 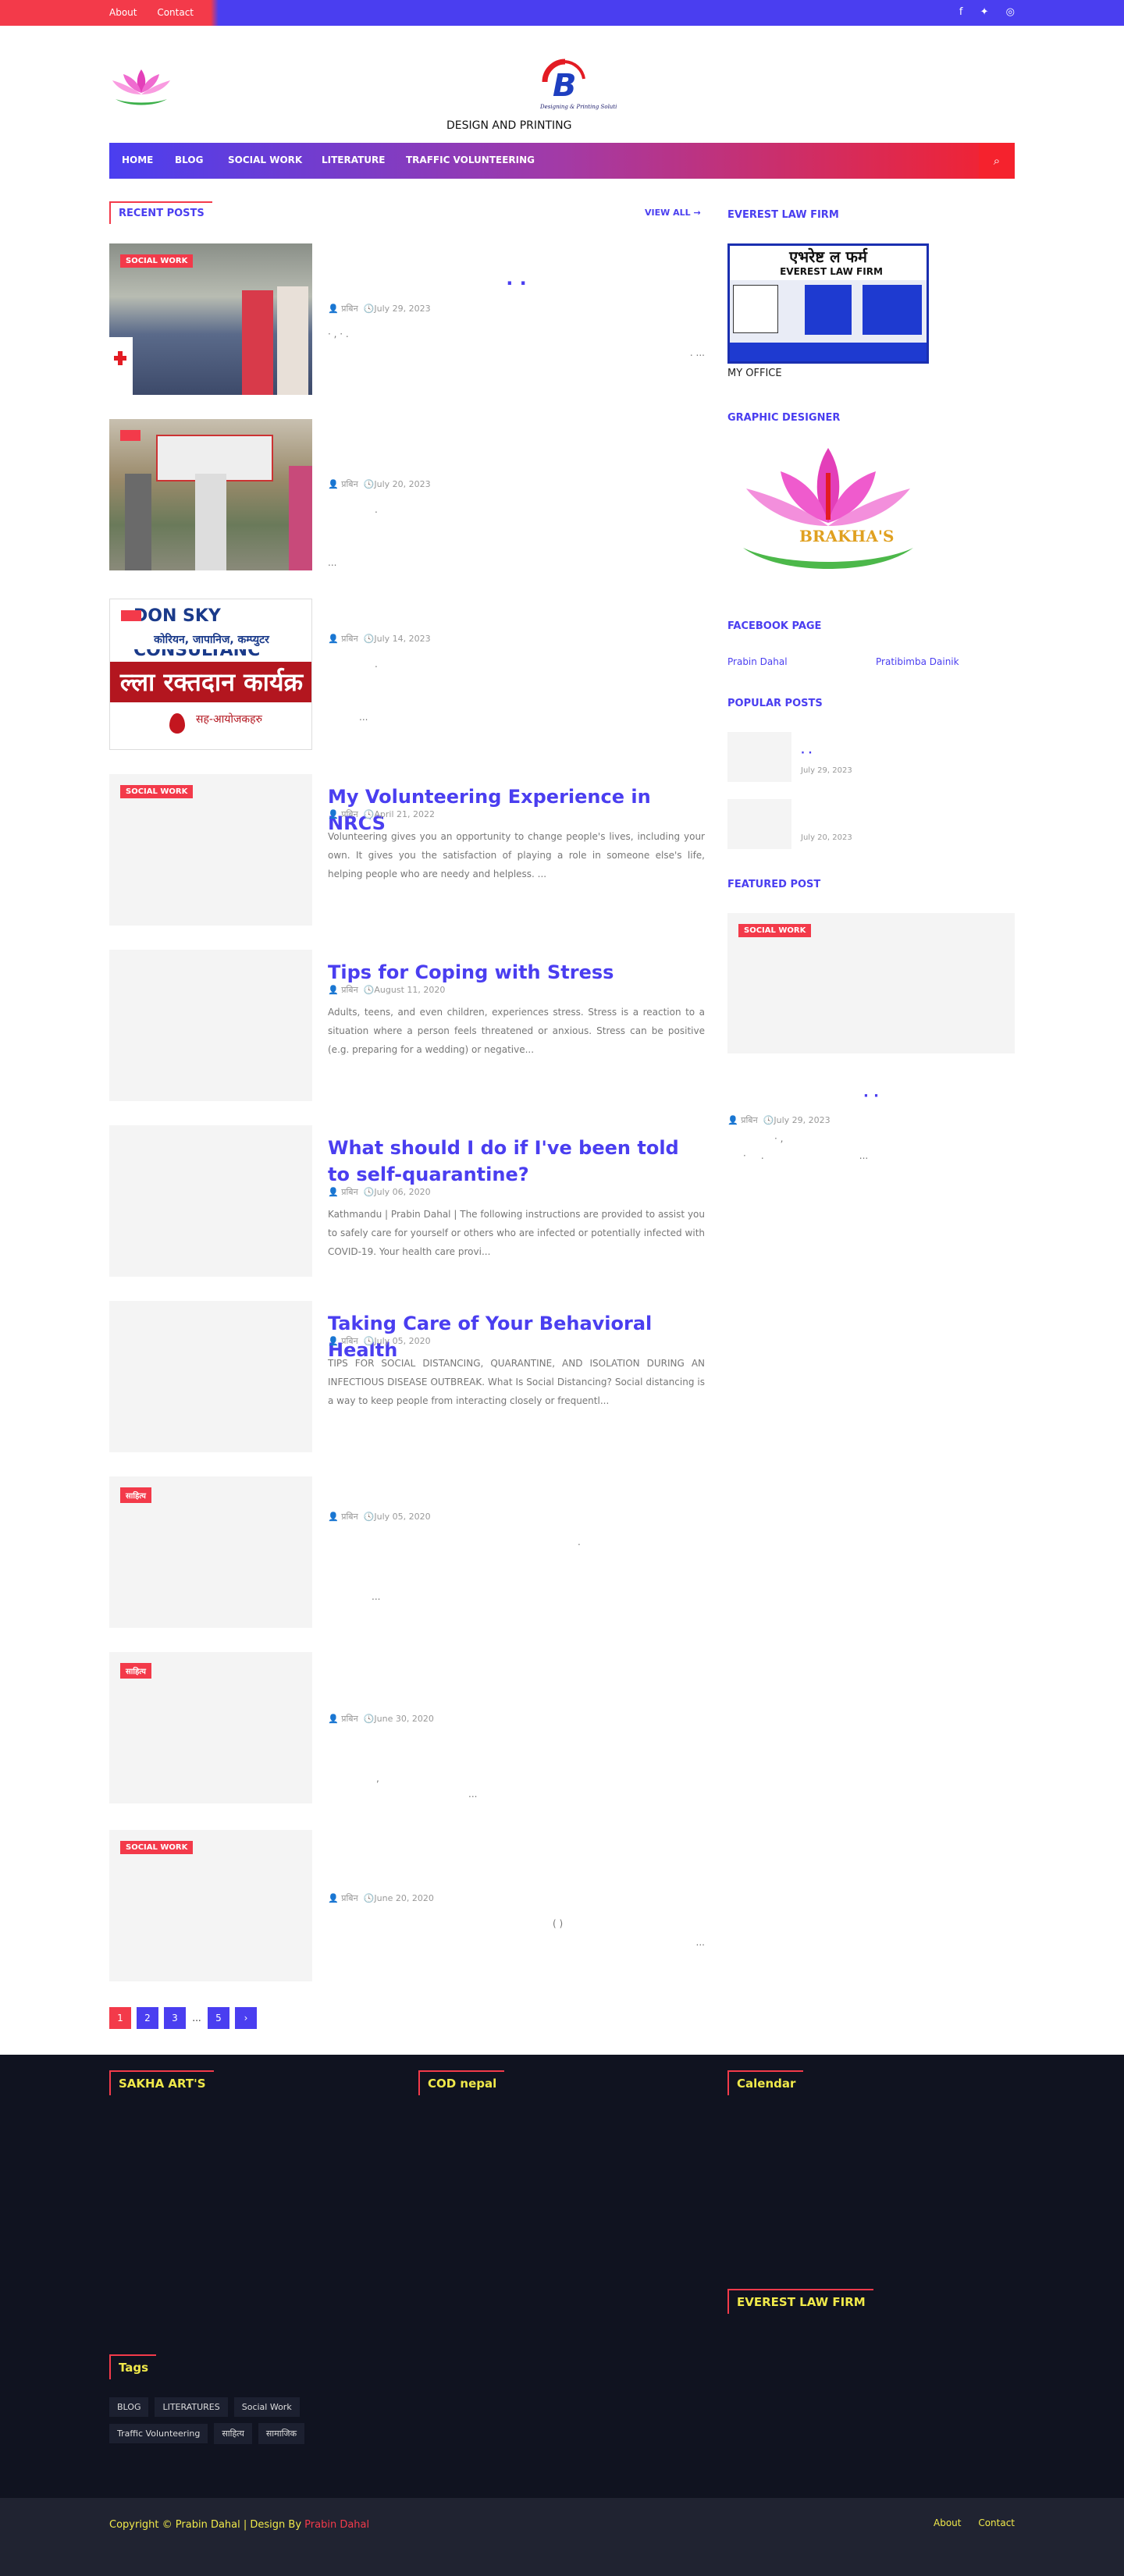 What do you see at coordinates (379, 484) in the screenshot?
I see `post-meta: 👤 प्रबिन 🕓July 20, 2023` at bounding box center [379, 484].